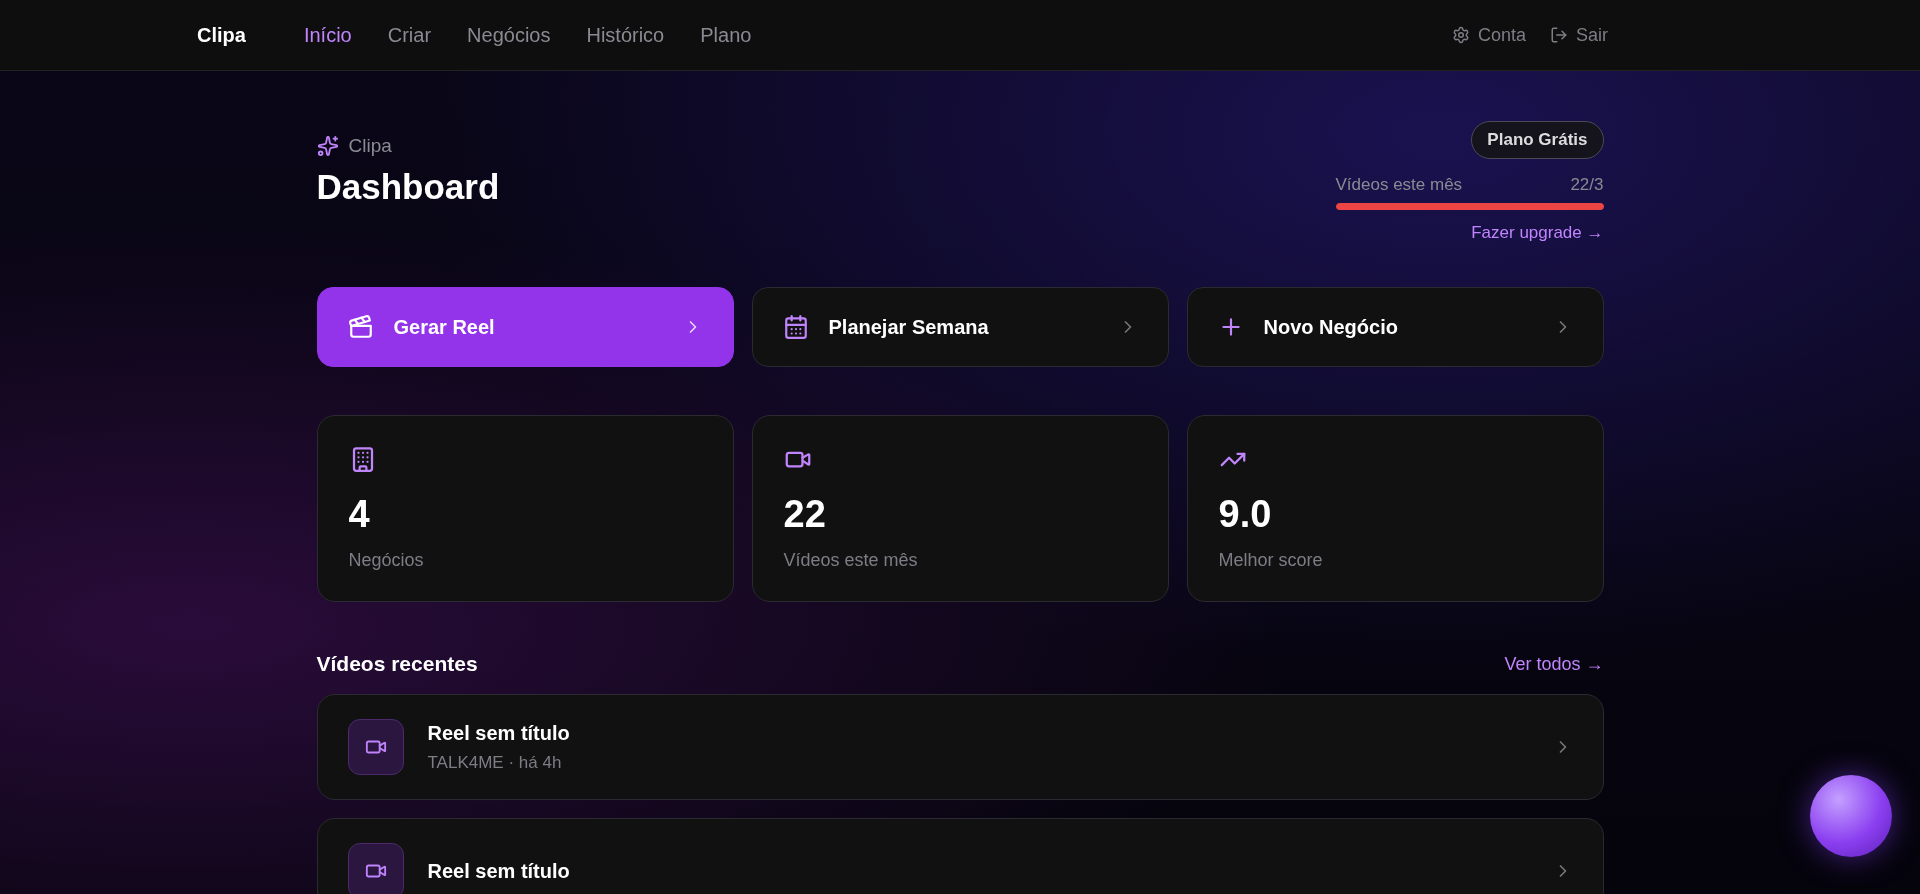 The height and width of the screenshot is (894, 1920). Describe the element at coordinates (386, 560) in the screenshot. I see `stat-label: Negócios` at that location.